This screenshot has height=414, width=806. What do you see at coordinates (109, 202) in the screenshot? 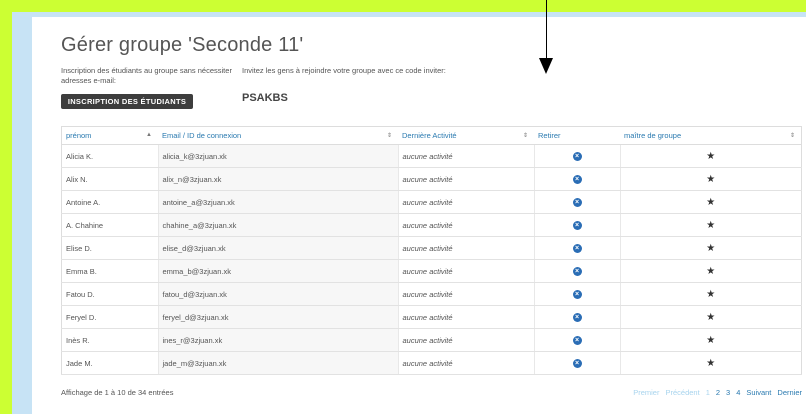
I see `firstname-cell: Antoine A.` at bounding box center [109, 202].